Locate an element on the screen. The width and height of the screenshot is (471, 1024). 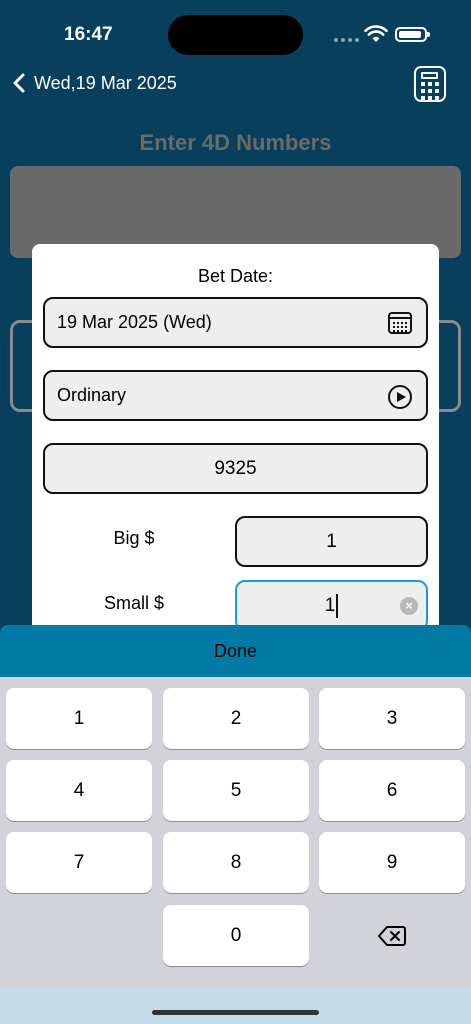
bet-type-value: Ordinary is located at coordinates (92, 395).